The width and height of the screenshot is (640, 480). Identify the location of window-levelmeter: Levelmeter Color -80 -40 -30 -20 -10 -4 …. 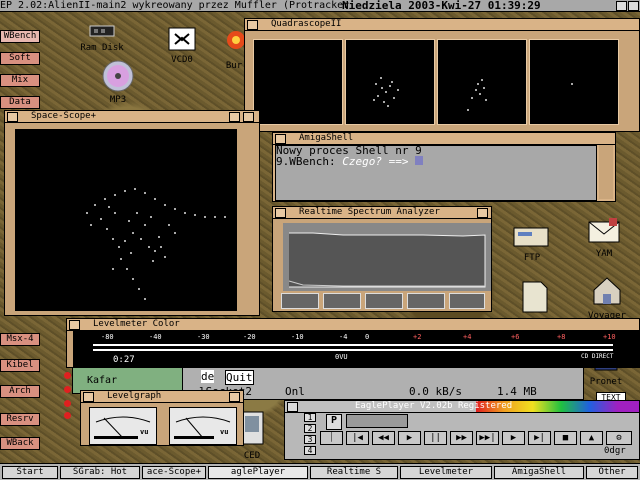
(353, 343).